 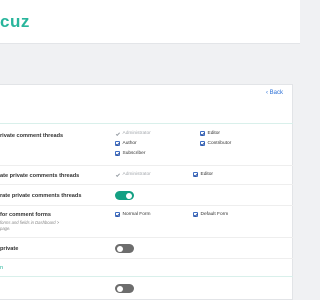 I want to click on row-sublabel-page: page., so click(x=5, y=228).